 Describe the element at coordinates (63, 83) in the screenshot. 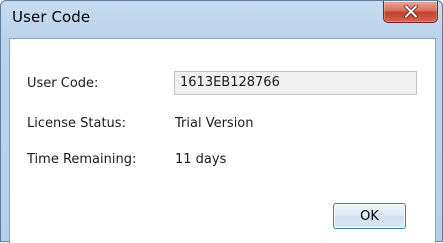

I see `user-code-label: User Code:` at that location.